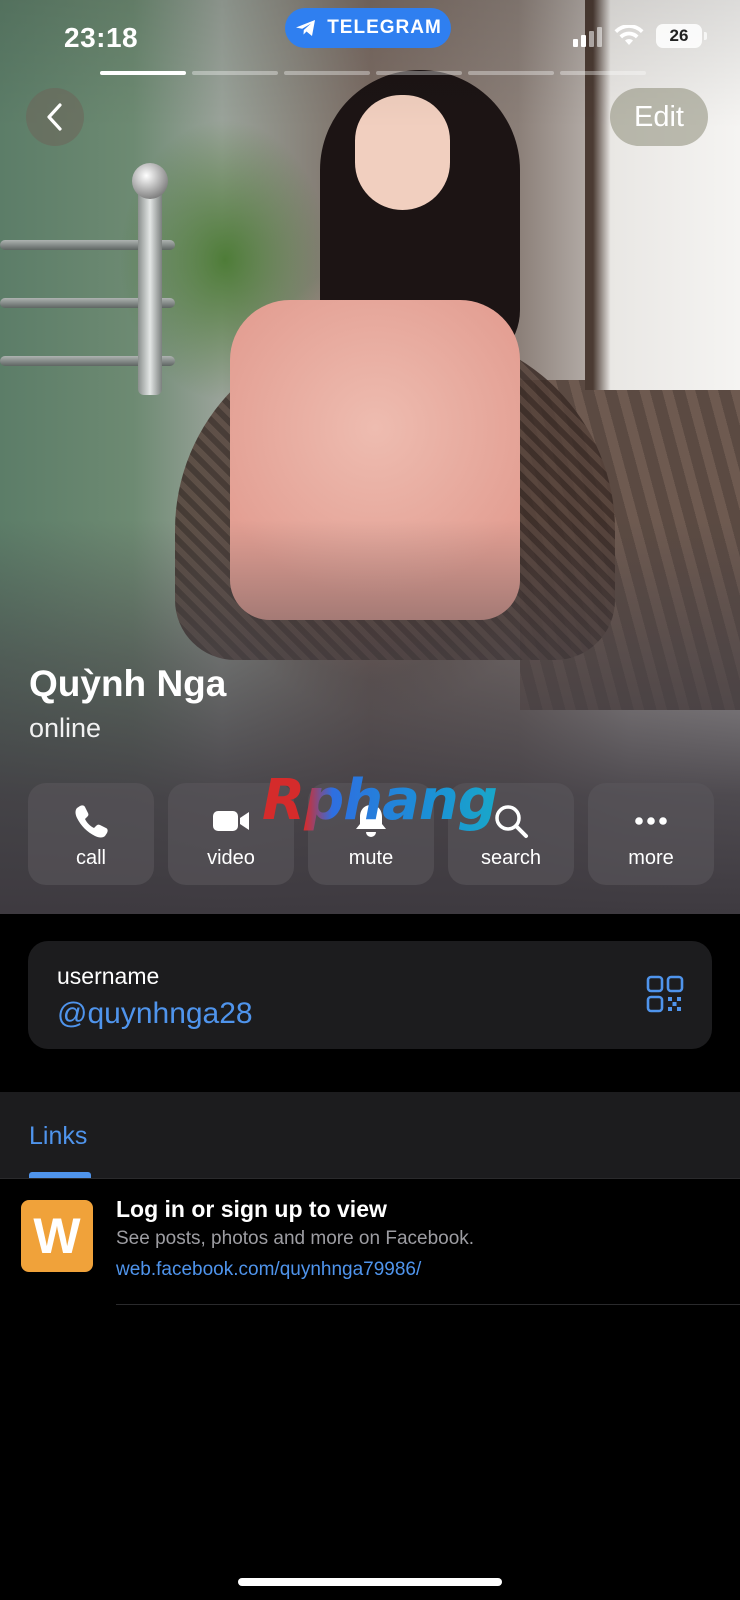 The image size is (740, 1600). I want to click on link-thumbnail: W, so click(57, 1236).